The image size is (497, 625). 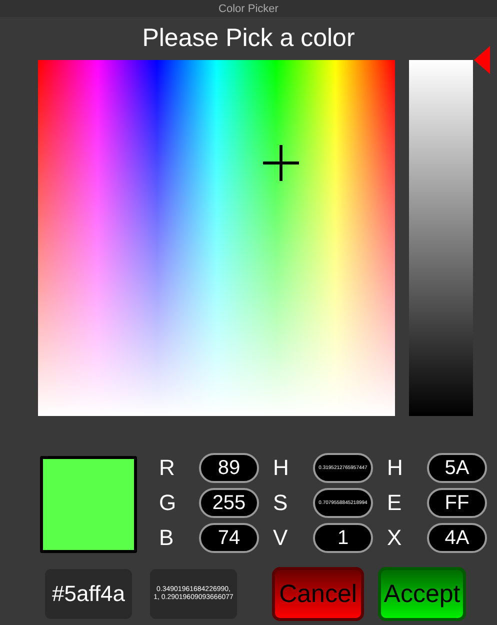 I want to click on value-field: FF, so click(x=457, y=503).